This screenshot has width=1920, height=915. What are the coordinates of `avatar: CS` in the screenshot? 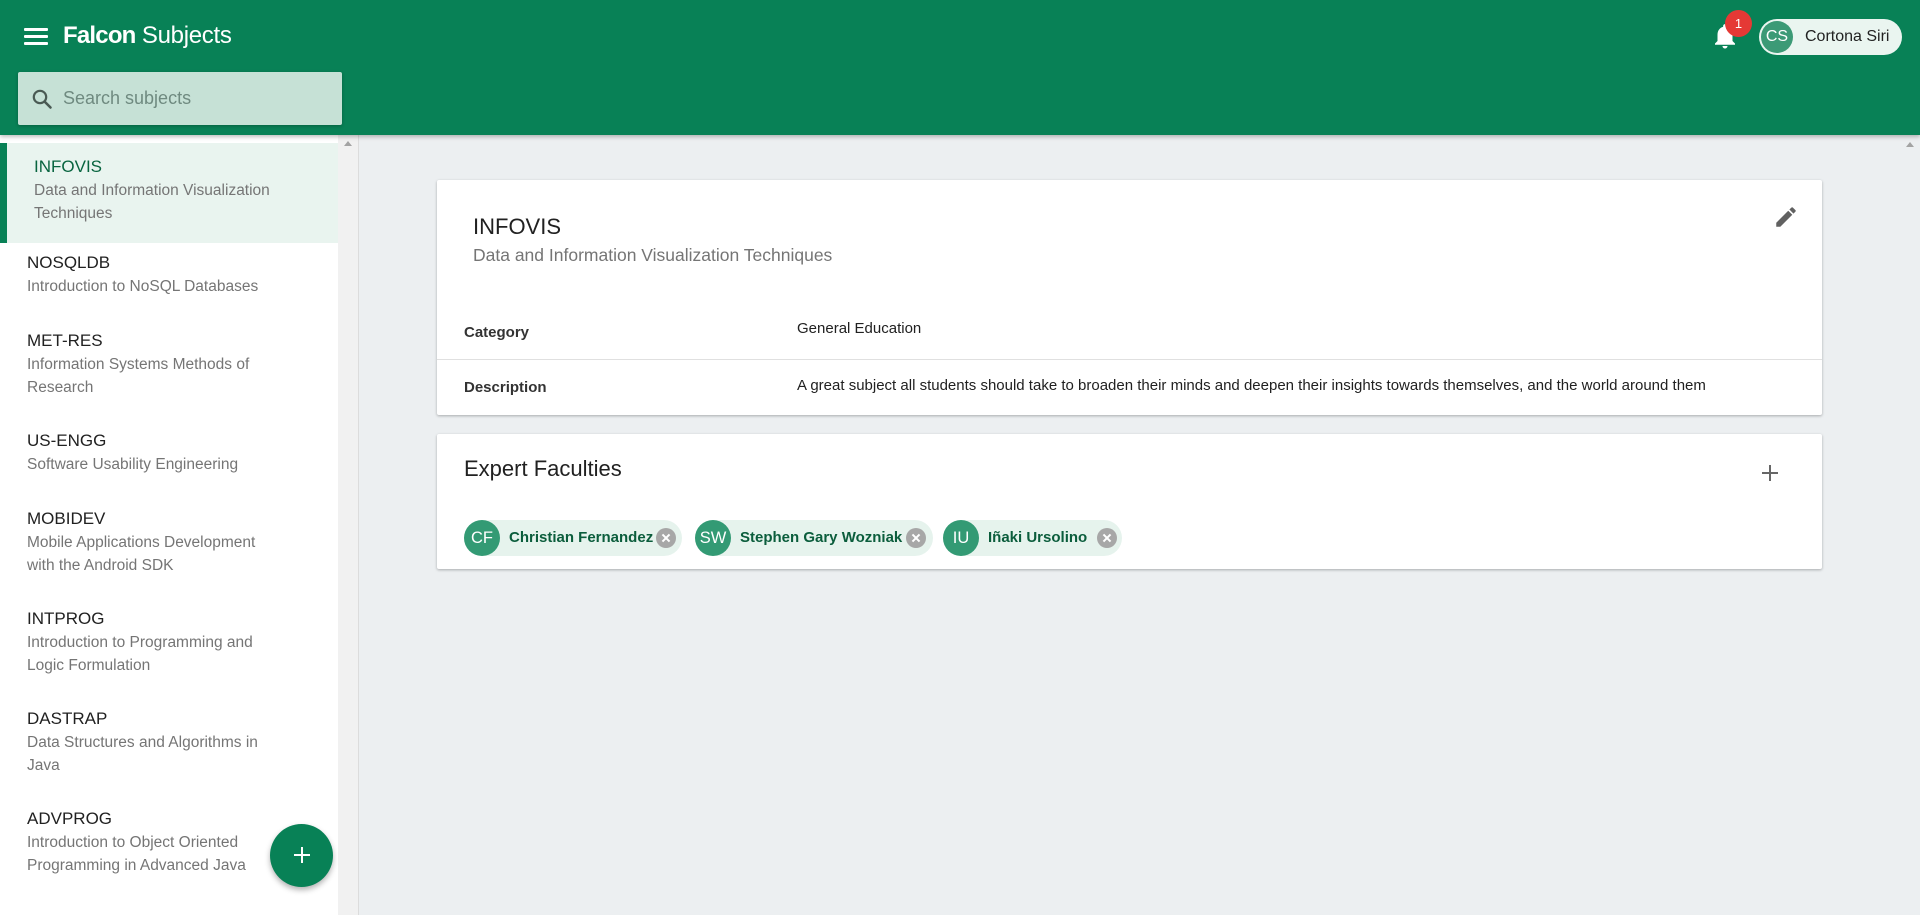 It's located at (1777, 37).